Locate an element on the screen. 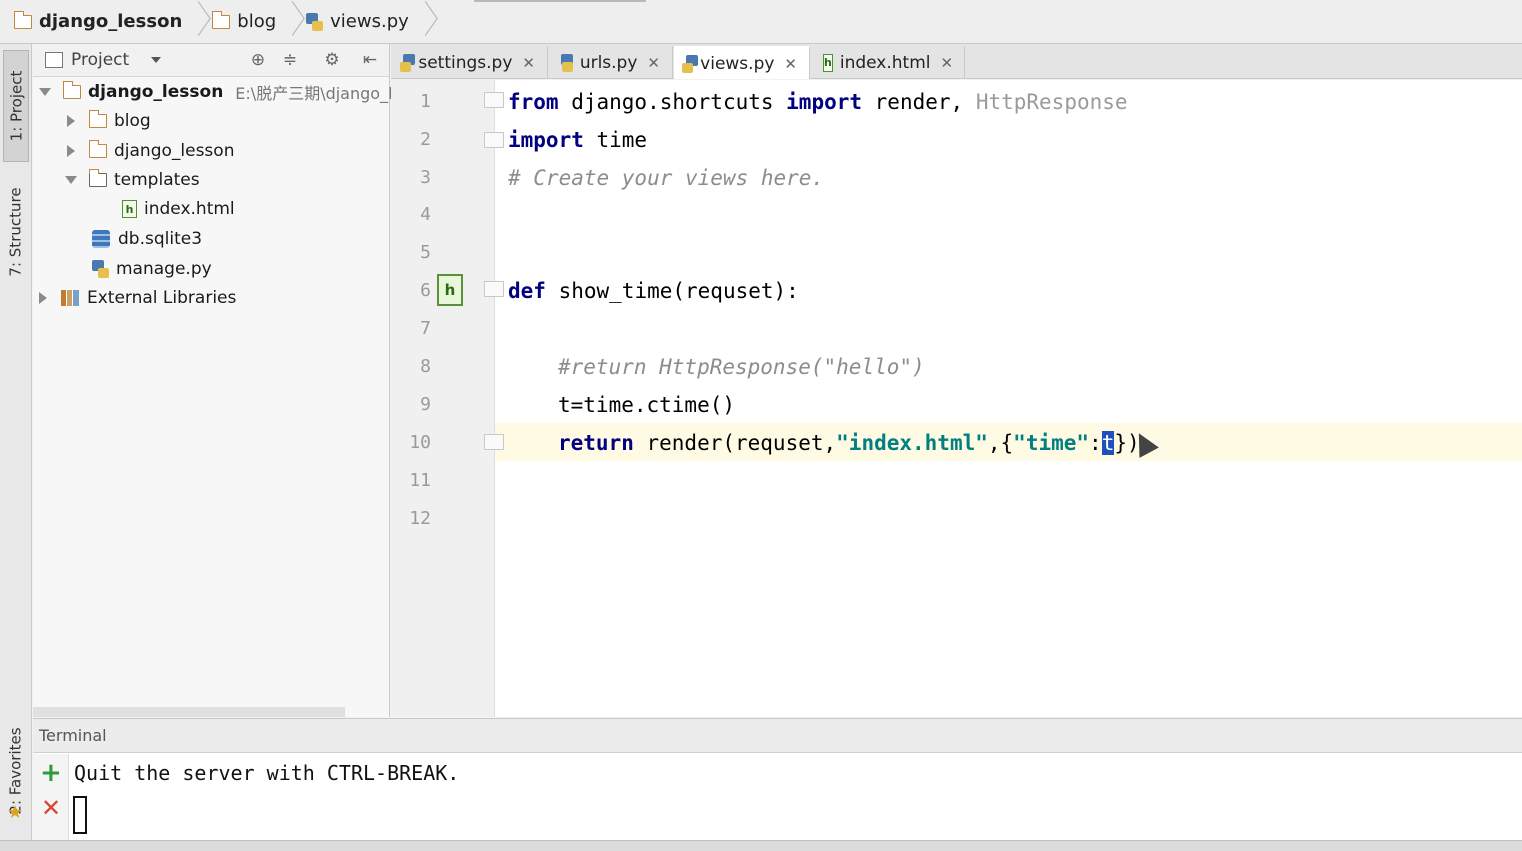  breadcrumb-folder: blog is located at coordinates (258, 22).